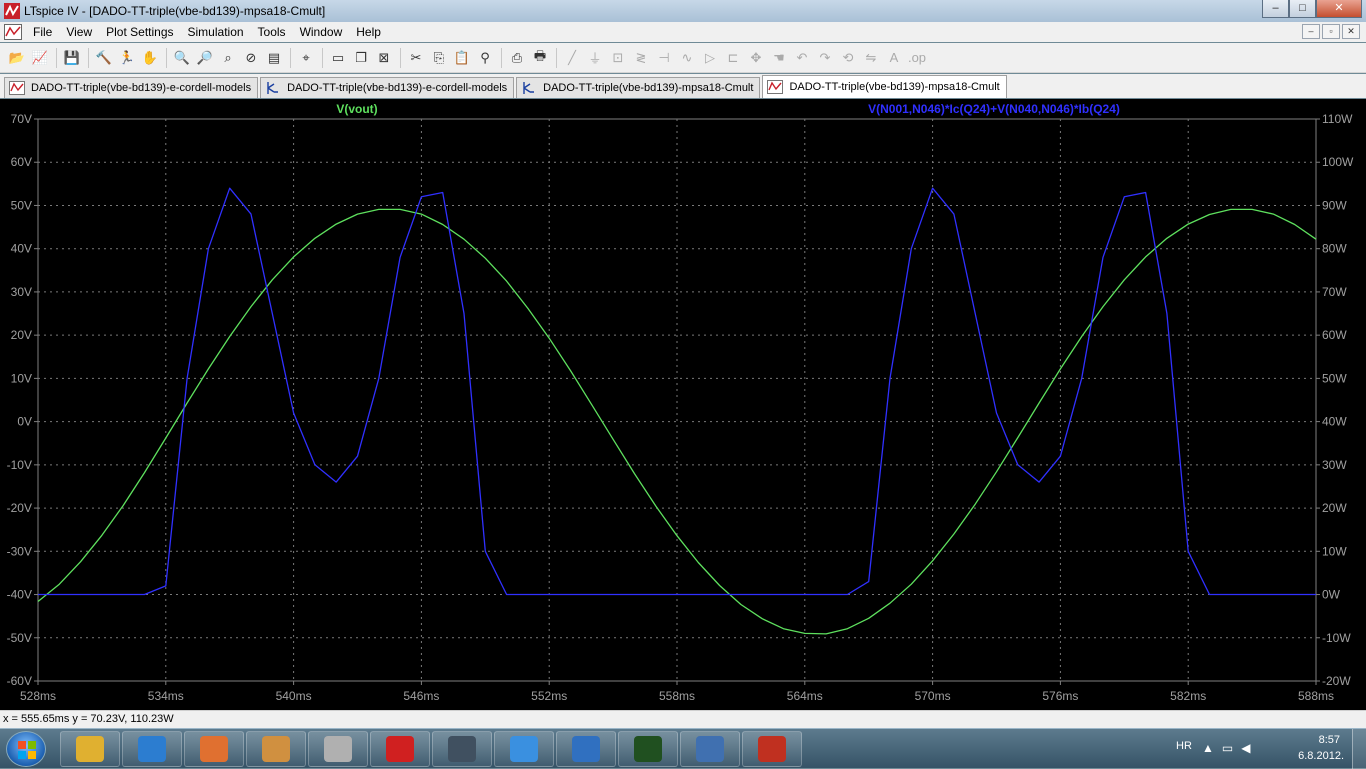 This screenshot has width=1366, height=769. I want to click on clock-date: 6.8.2012., so click(1321, 756).